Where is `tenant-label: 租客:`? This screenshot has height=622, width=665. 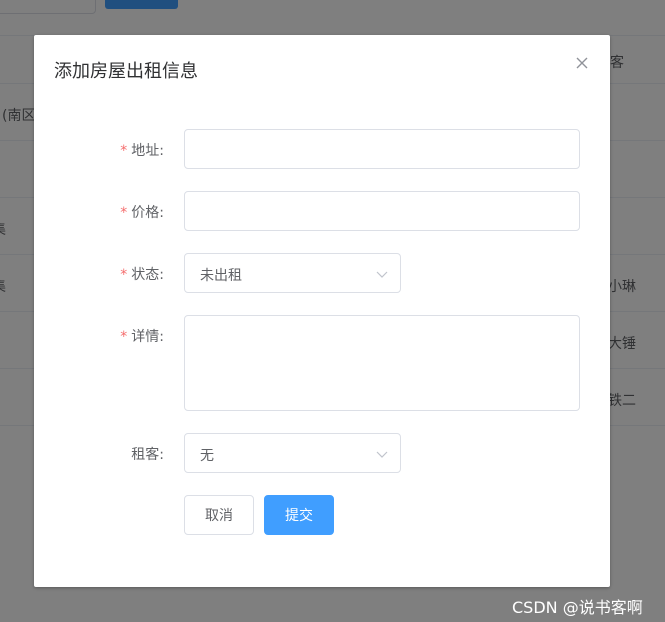
tenant-label: 租客: is located at coordinates (147, 454).